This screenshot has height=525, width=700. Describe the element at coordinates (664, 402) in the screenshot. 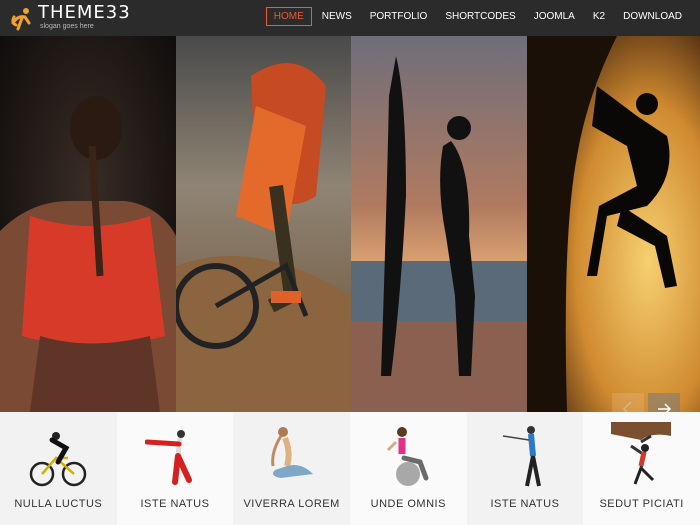

I see `slider-next-button` at that location.